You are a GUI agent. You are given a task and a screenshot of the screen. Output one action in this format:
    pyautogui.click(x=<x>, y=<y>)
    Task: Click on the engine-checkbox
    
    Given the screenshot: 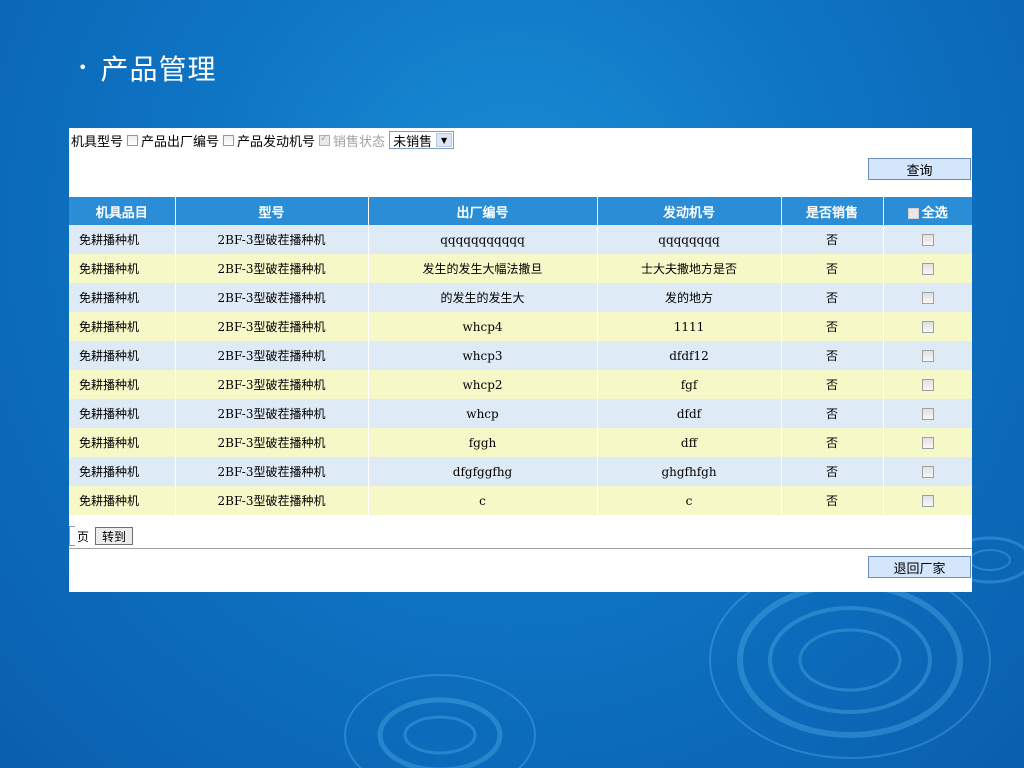 What is the action you would take?
    pyautogui.click(x=229, y=140)
    